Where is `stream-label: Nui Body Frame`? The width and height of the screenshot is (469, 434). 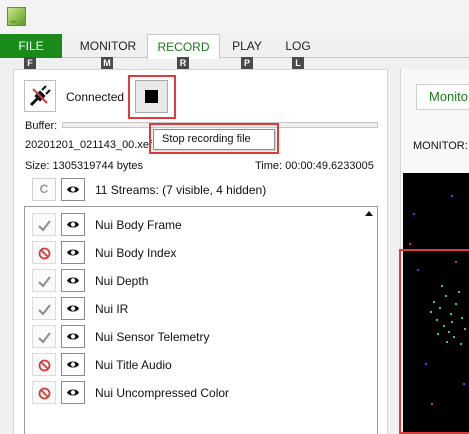
stream-label: Nui Body Frame is located at coordinates (138, 225).